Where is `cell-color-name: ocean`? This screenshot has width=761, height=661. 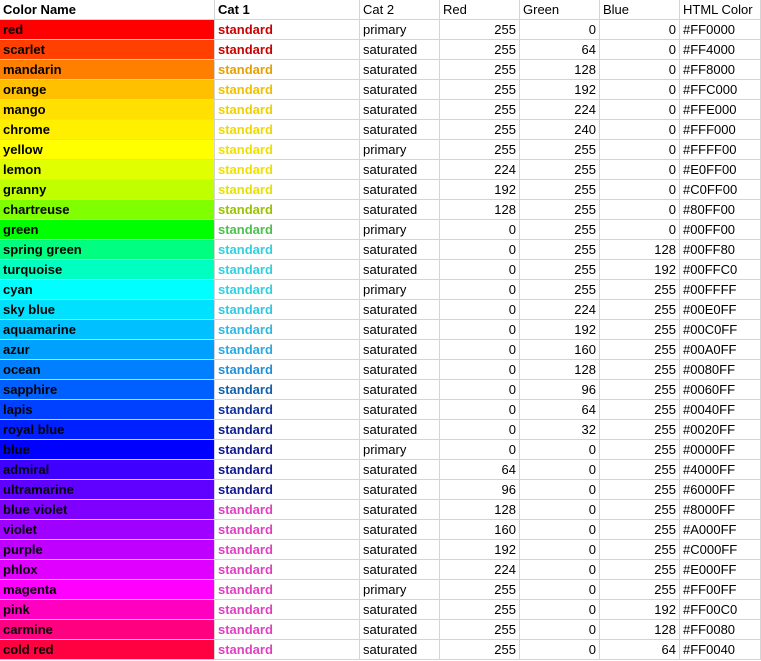
cell-color-name: ocean is located at coordinates (107, 370).